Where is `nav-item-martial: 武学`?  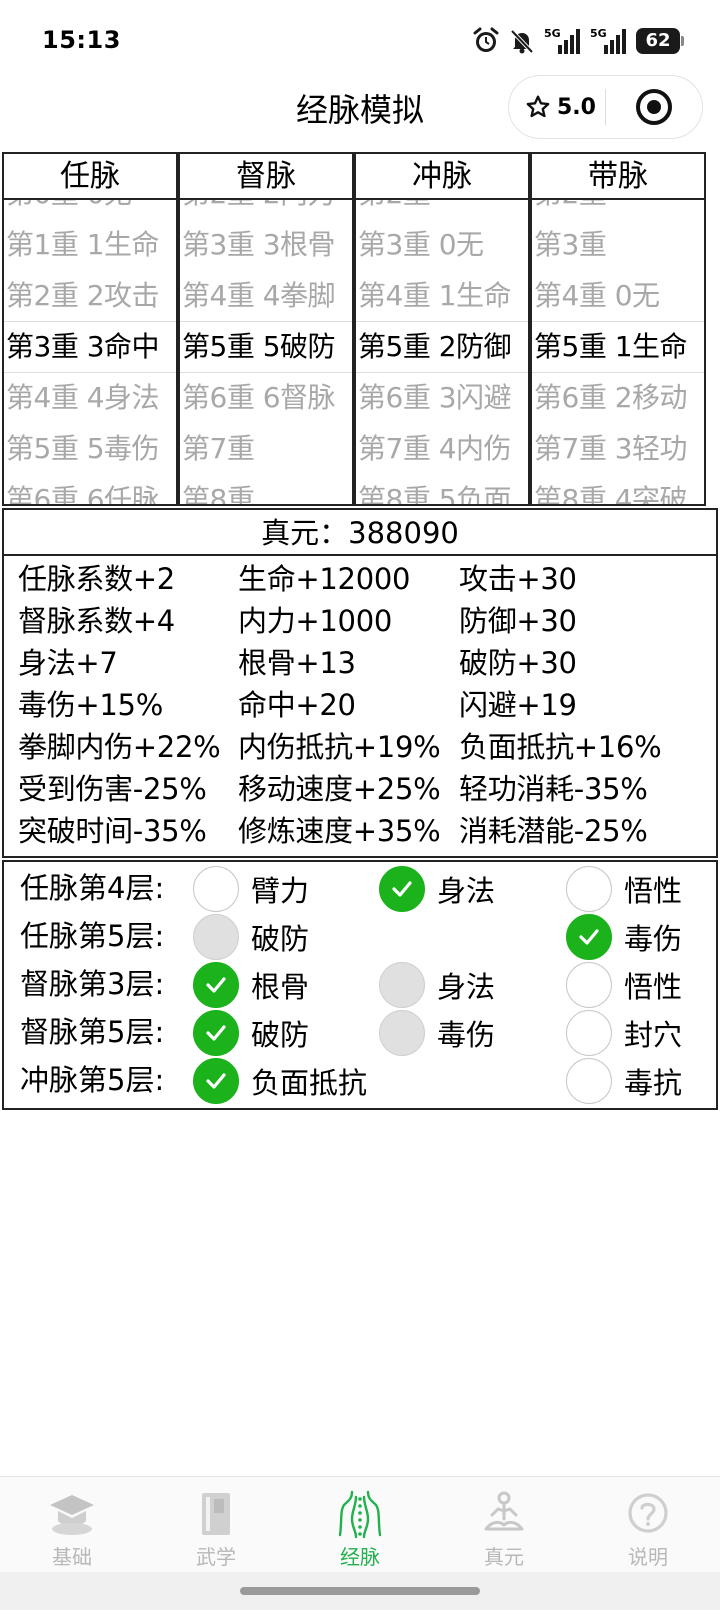 nav-item-martial: 武学 is located at coordinates (216, 1524).